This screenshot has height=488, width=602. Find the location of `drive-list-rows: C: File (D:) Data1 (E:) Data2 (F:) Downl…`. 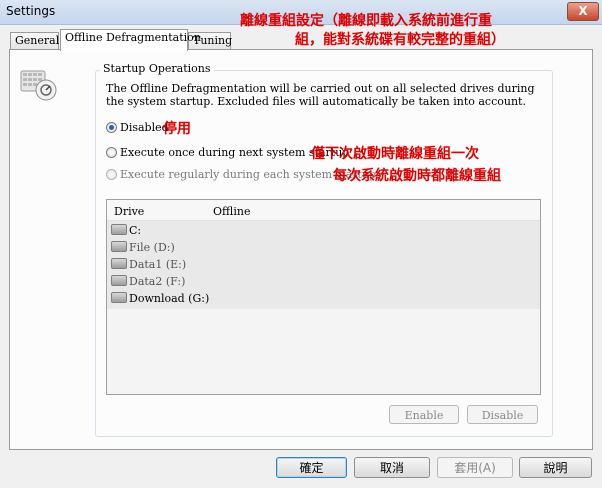

drive-list-rows: C: File (D:) Data1 (E:) Data2 (F:) Downl… is located at coordinates (323, 265).